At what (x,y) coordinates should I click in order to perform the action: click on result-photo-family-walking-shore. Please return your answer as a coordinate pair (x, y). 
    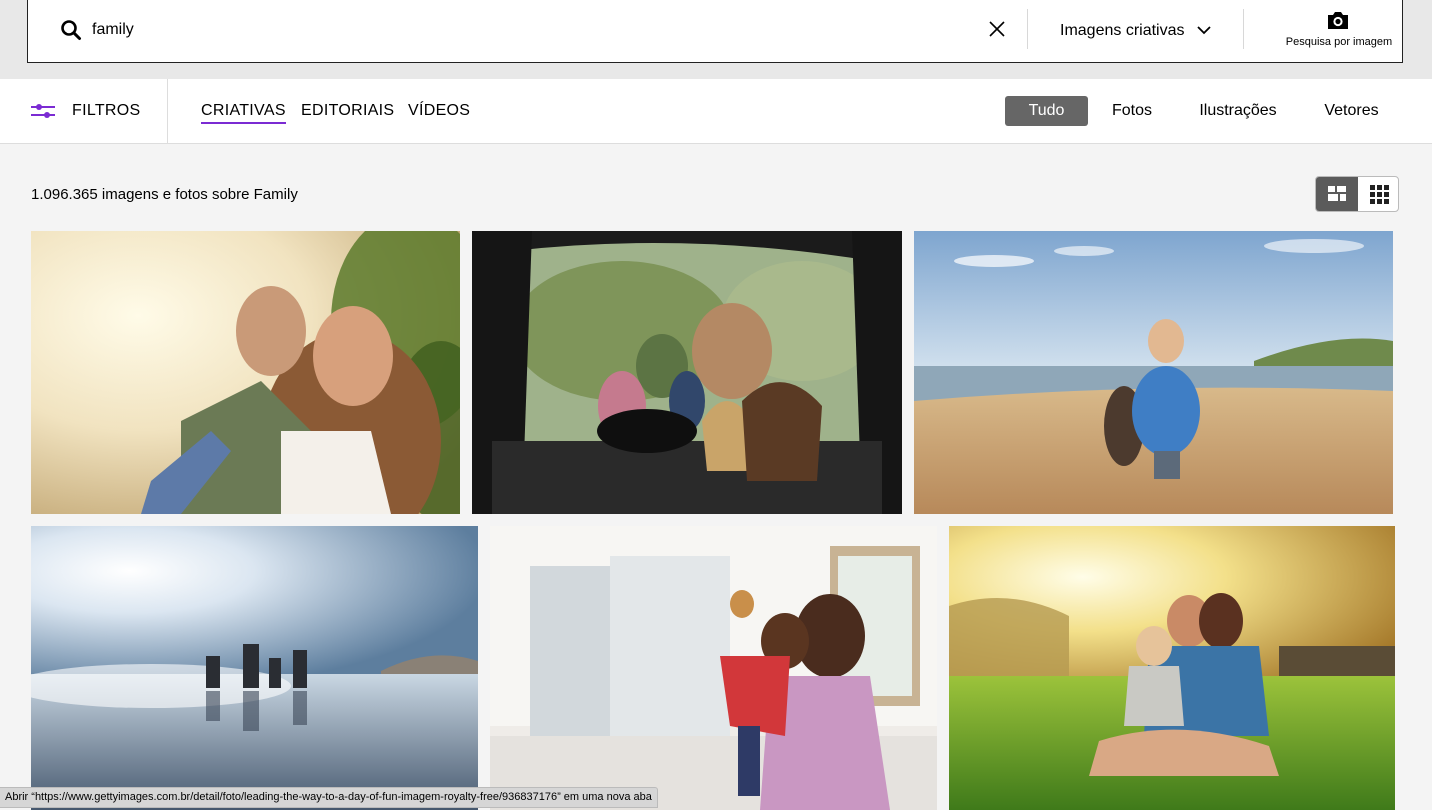
    Looking at the image, I should click on (254, 668).